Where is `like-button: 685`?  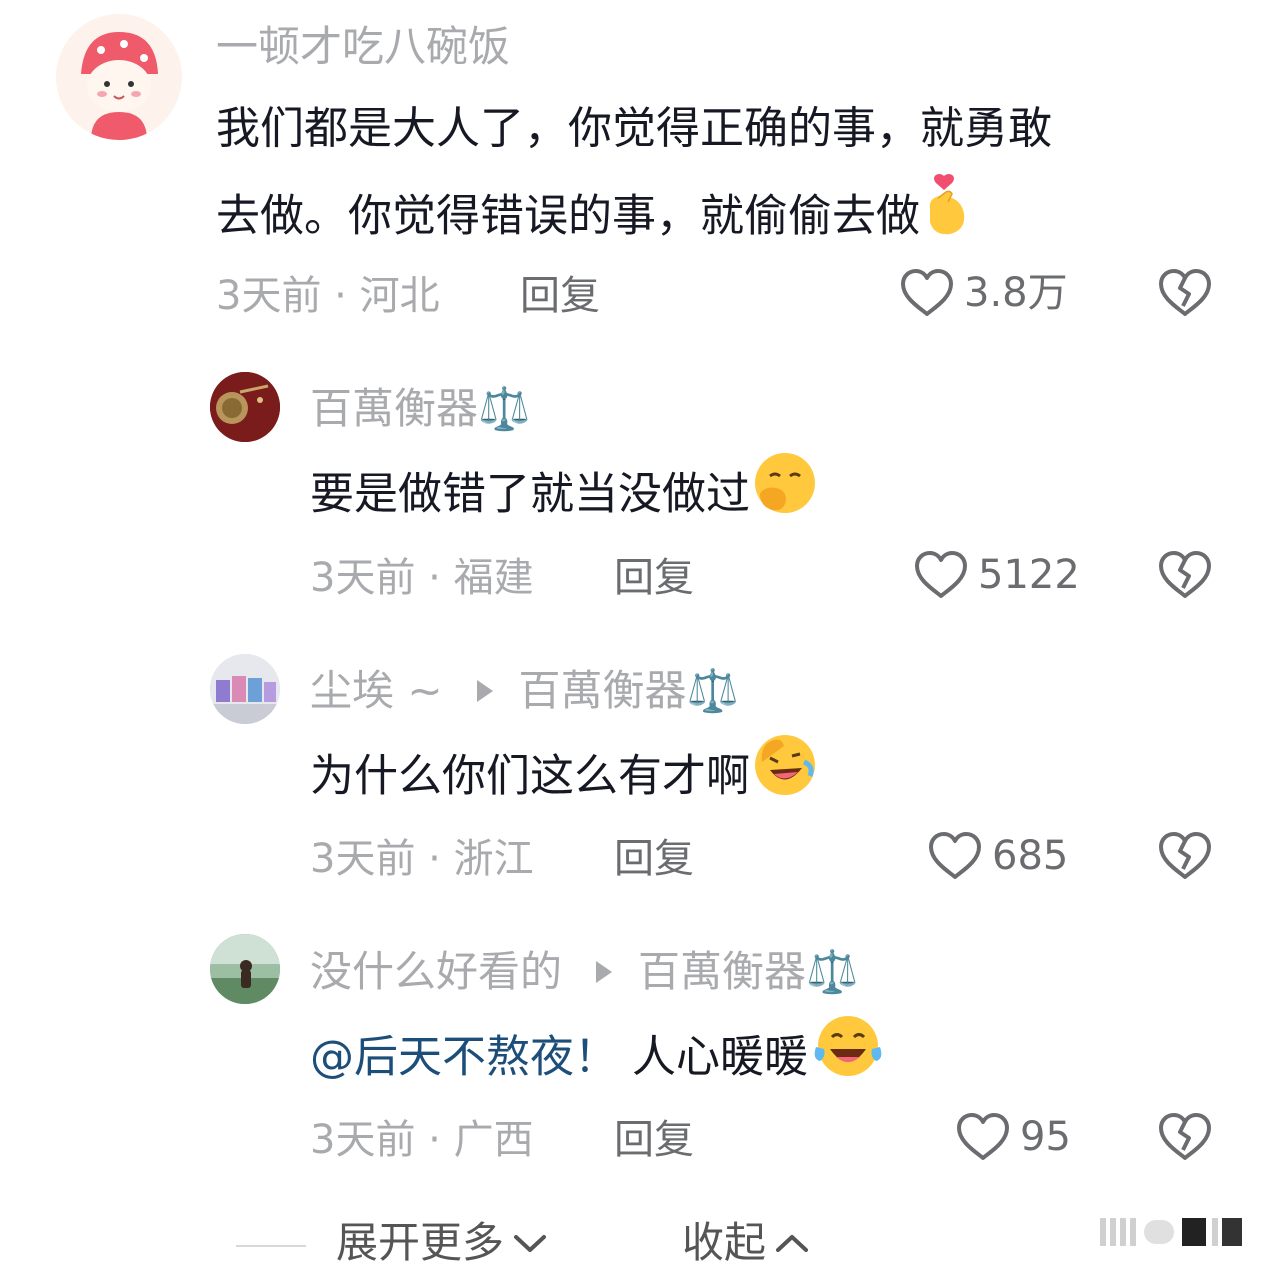 like-button: 685 is located at coordinates (998, 856).